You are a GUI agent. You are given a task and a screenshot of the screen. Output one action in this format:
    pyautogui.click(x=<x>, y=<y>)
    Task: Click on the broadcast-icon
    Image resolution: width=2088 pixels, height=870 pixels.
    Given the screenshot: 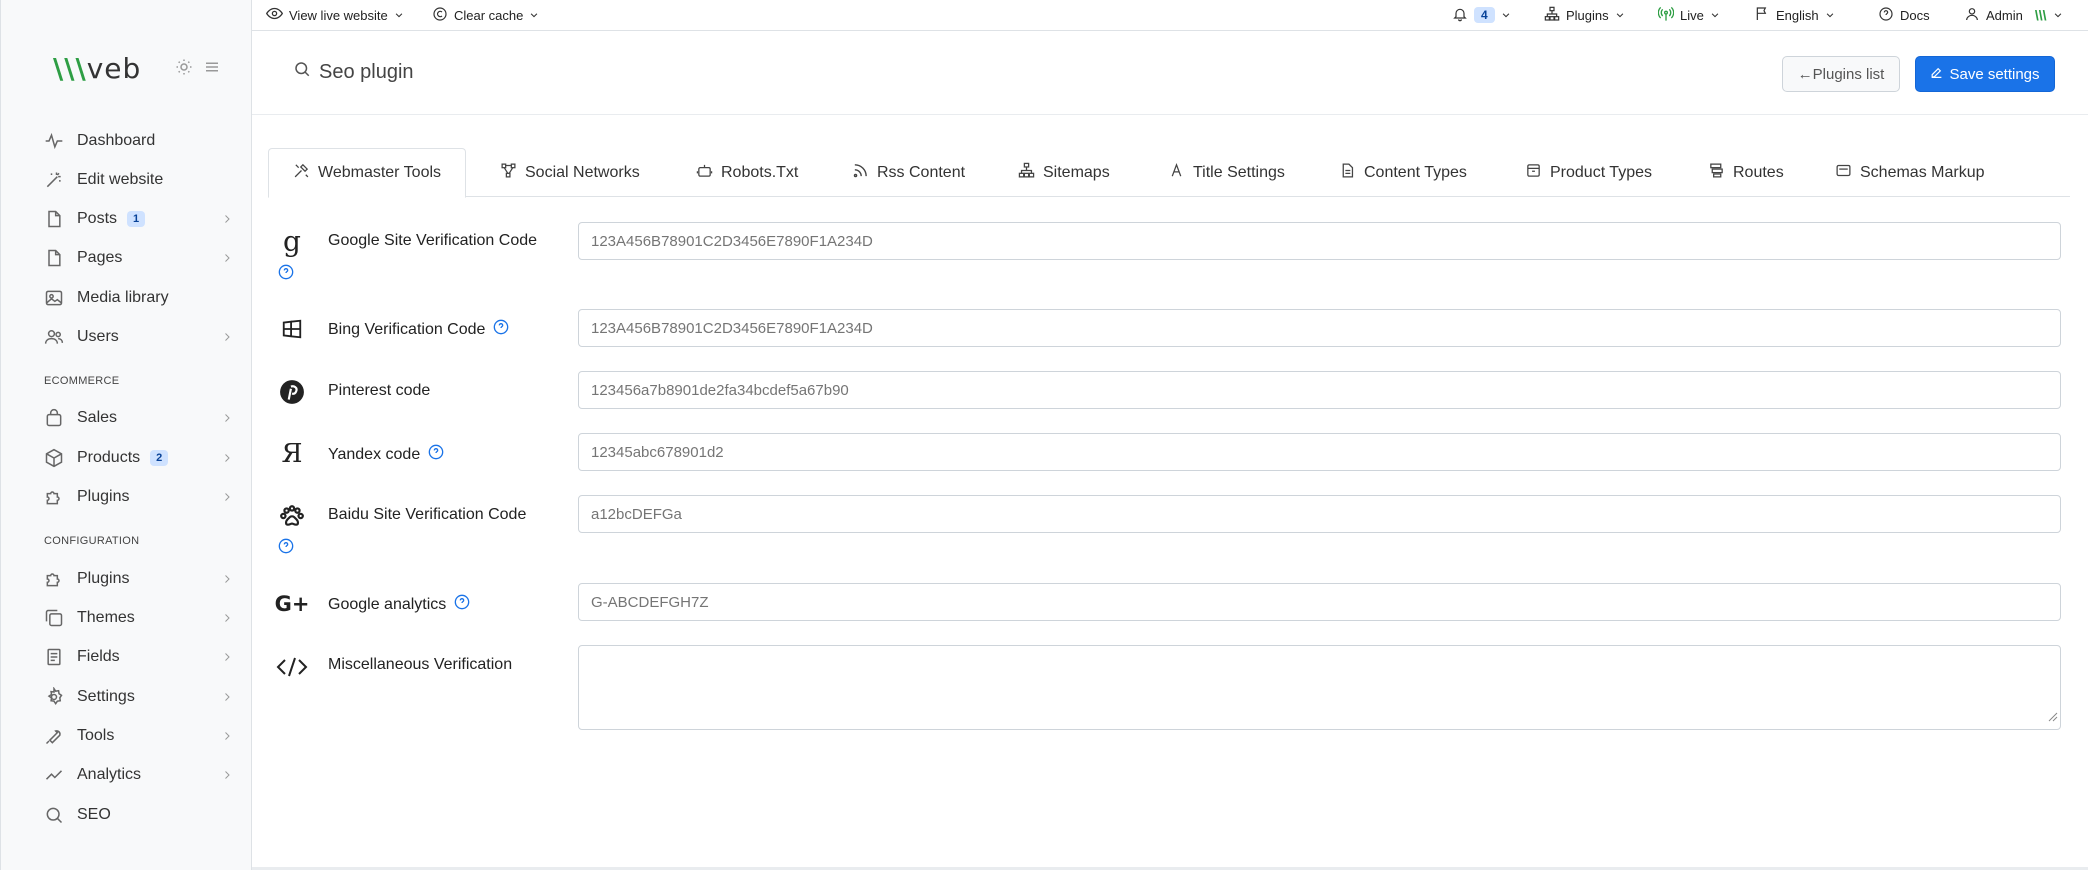 What is the action you would take?
    pyautogui.click(x=1666, y=15)
    